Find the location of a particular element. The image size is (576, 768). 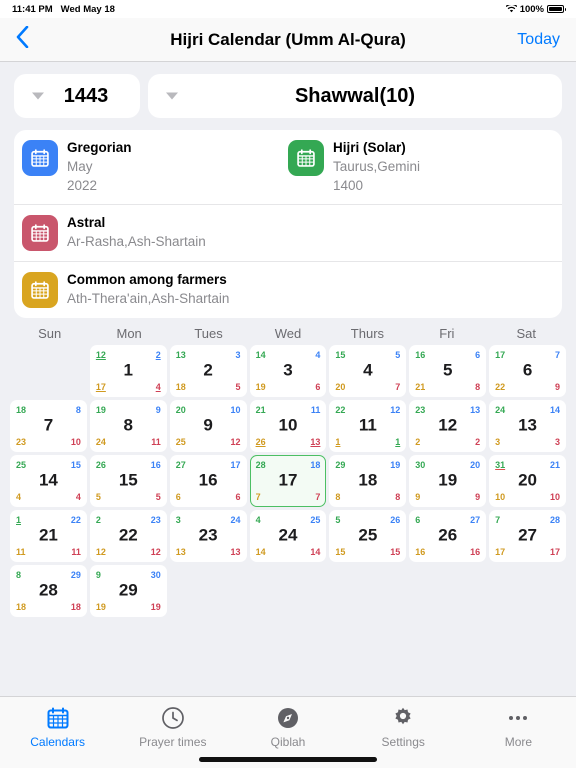

calendar-cell-br-value: 9 is located at coordinates (478, 497).